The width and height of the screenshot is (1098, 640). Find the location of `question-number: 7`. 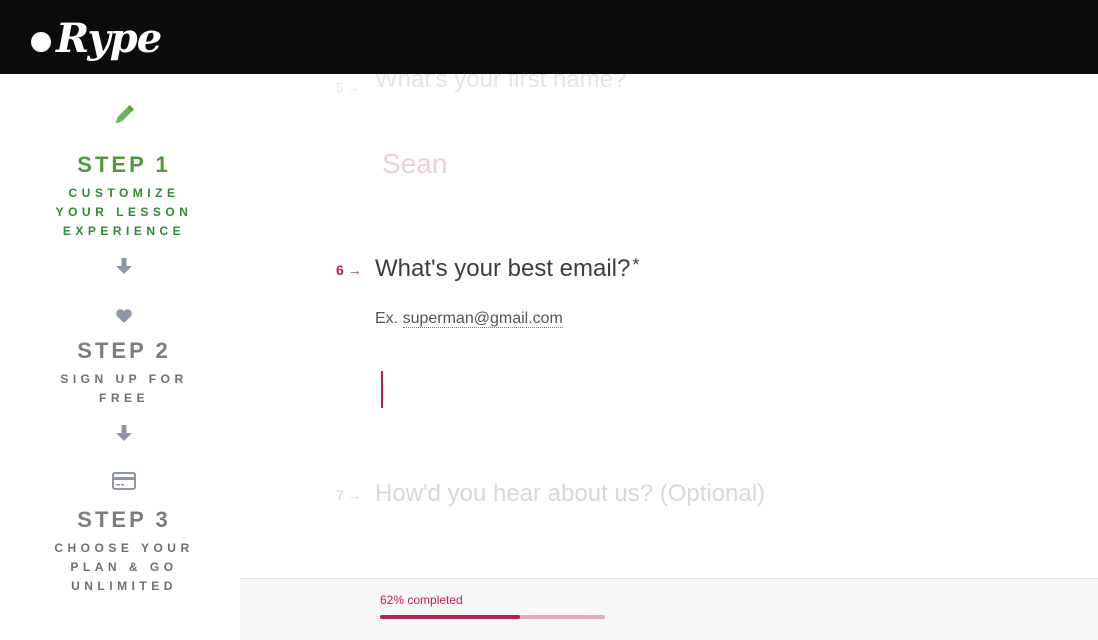

question-number: 7 is located at coordinates (340, 495).